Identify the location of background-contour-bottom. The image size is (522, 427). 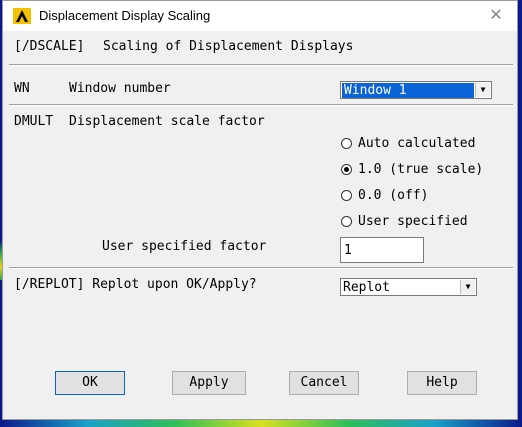
(261, 423).